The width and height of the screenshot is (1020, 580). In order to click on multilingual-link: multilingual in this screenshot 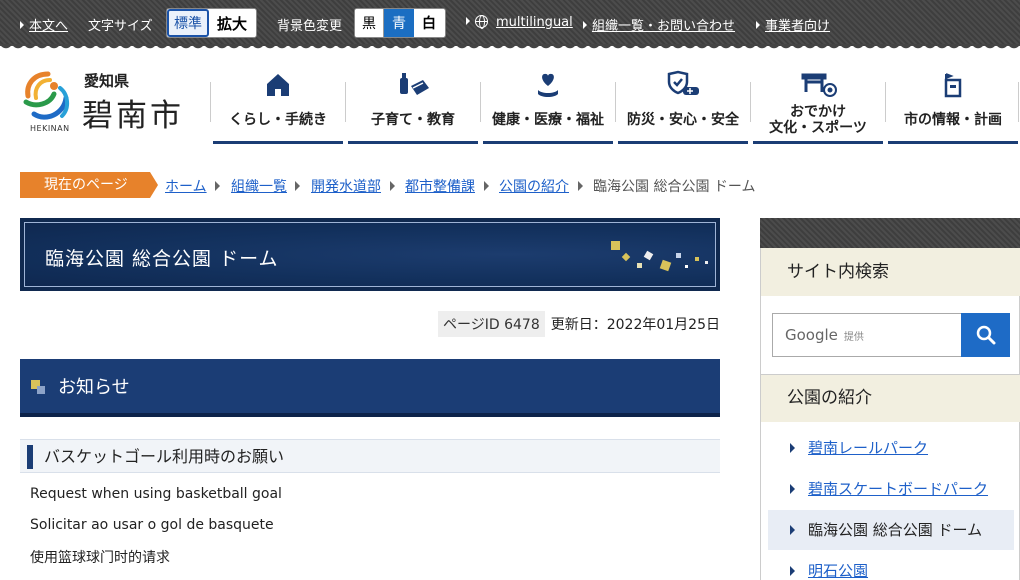, I will do `click(519, 22)`.